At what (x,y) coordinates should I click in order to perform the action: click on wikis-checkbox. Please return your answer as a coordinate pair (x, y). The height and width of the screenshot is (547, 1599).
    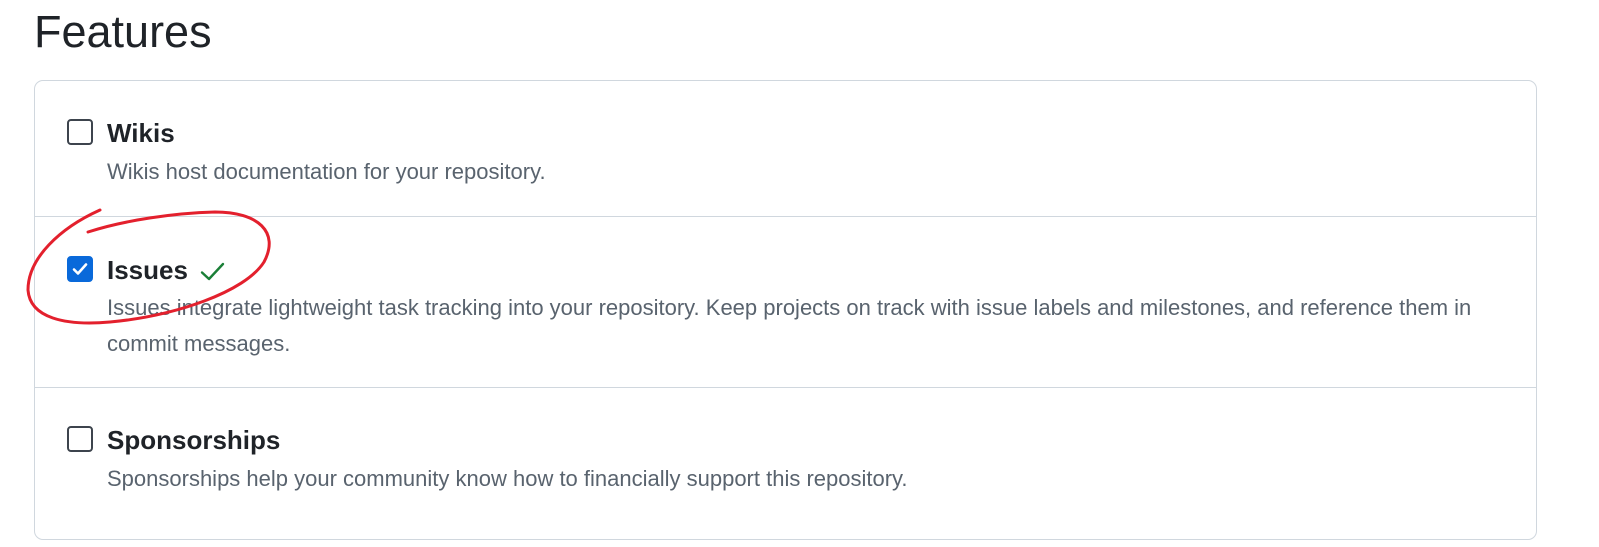
    Looking at the image, I should click on (80, 132).